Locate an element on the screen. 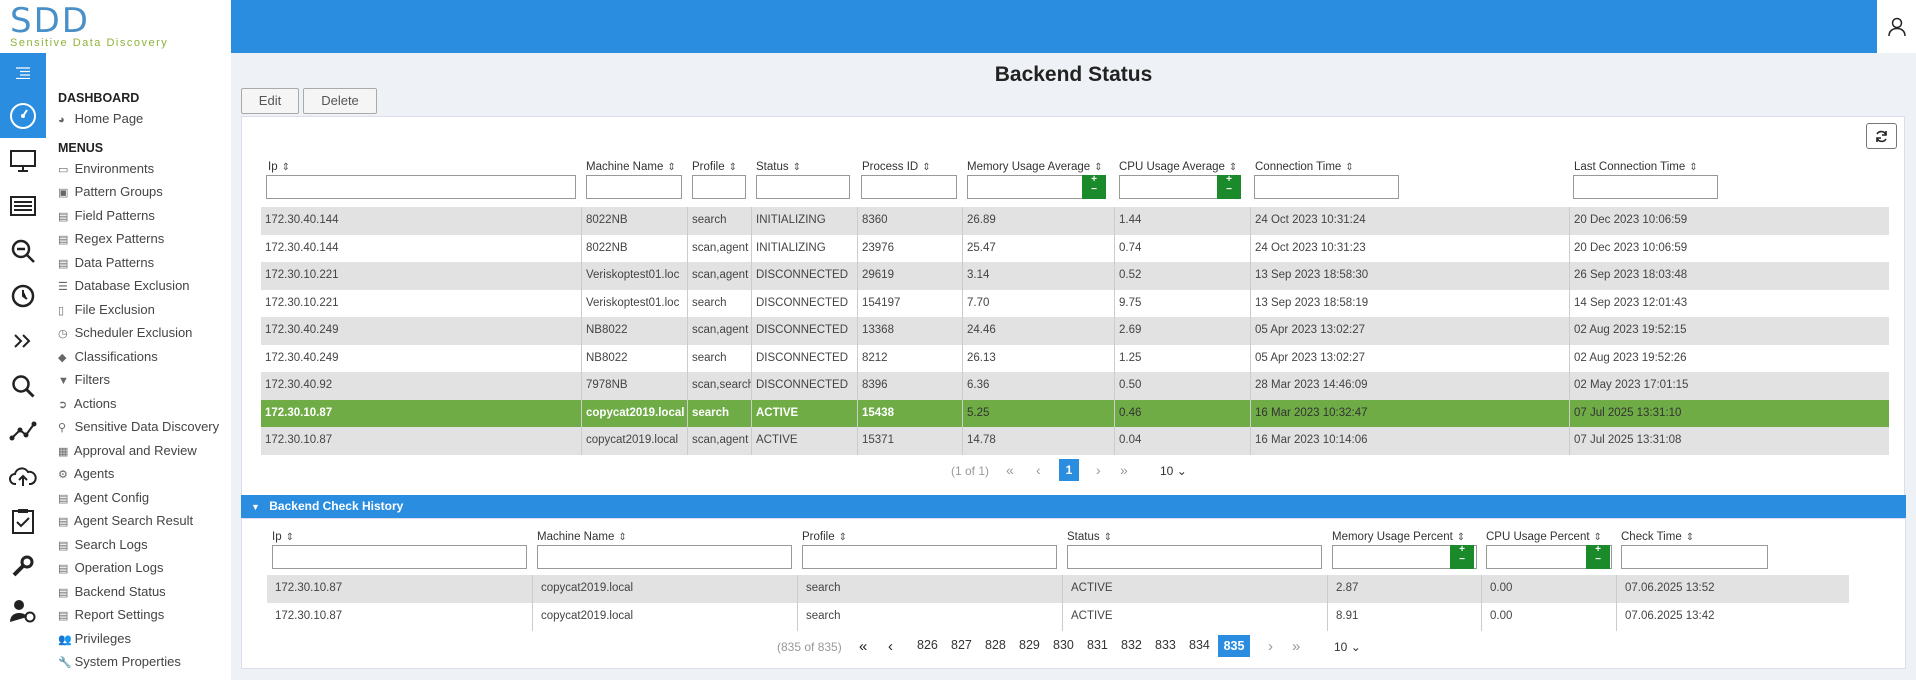 The width and height of the screenshot is (1916, 680). menu-item-sensitive-data-discovery: ⚲ Sensitive Data Discovery is located at coordinates (138, 427).